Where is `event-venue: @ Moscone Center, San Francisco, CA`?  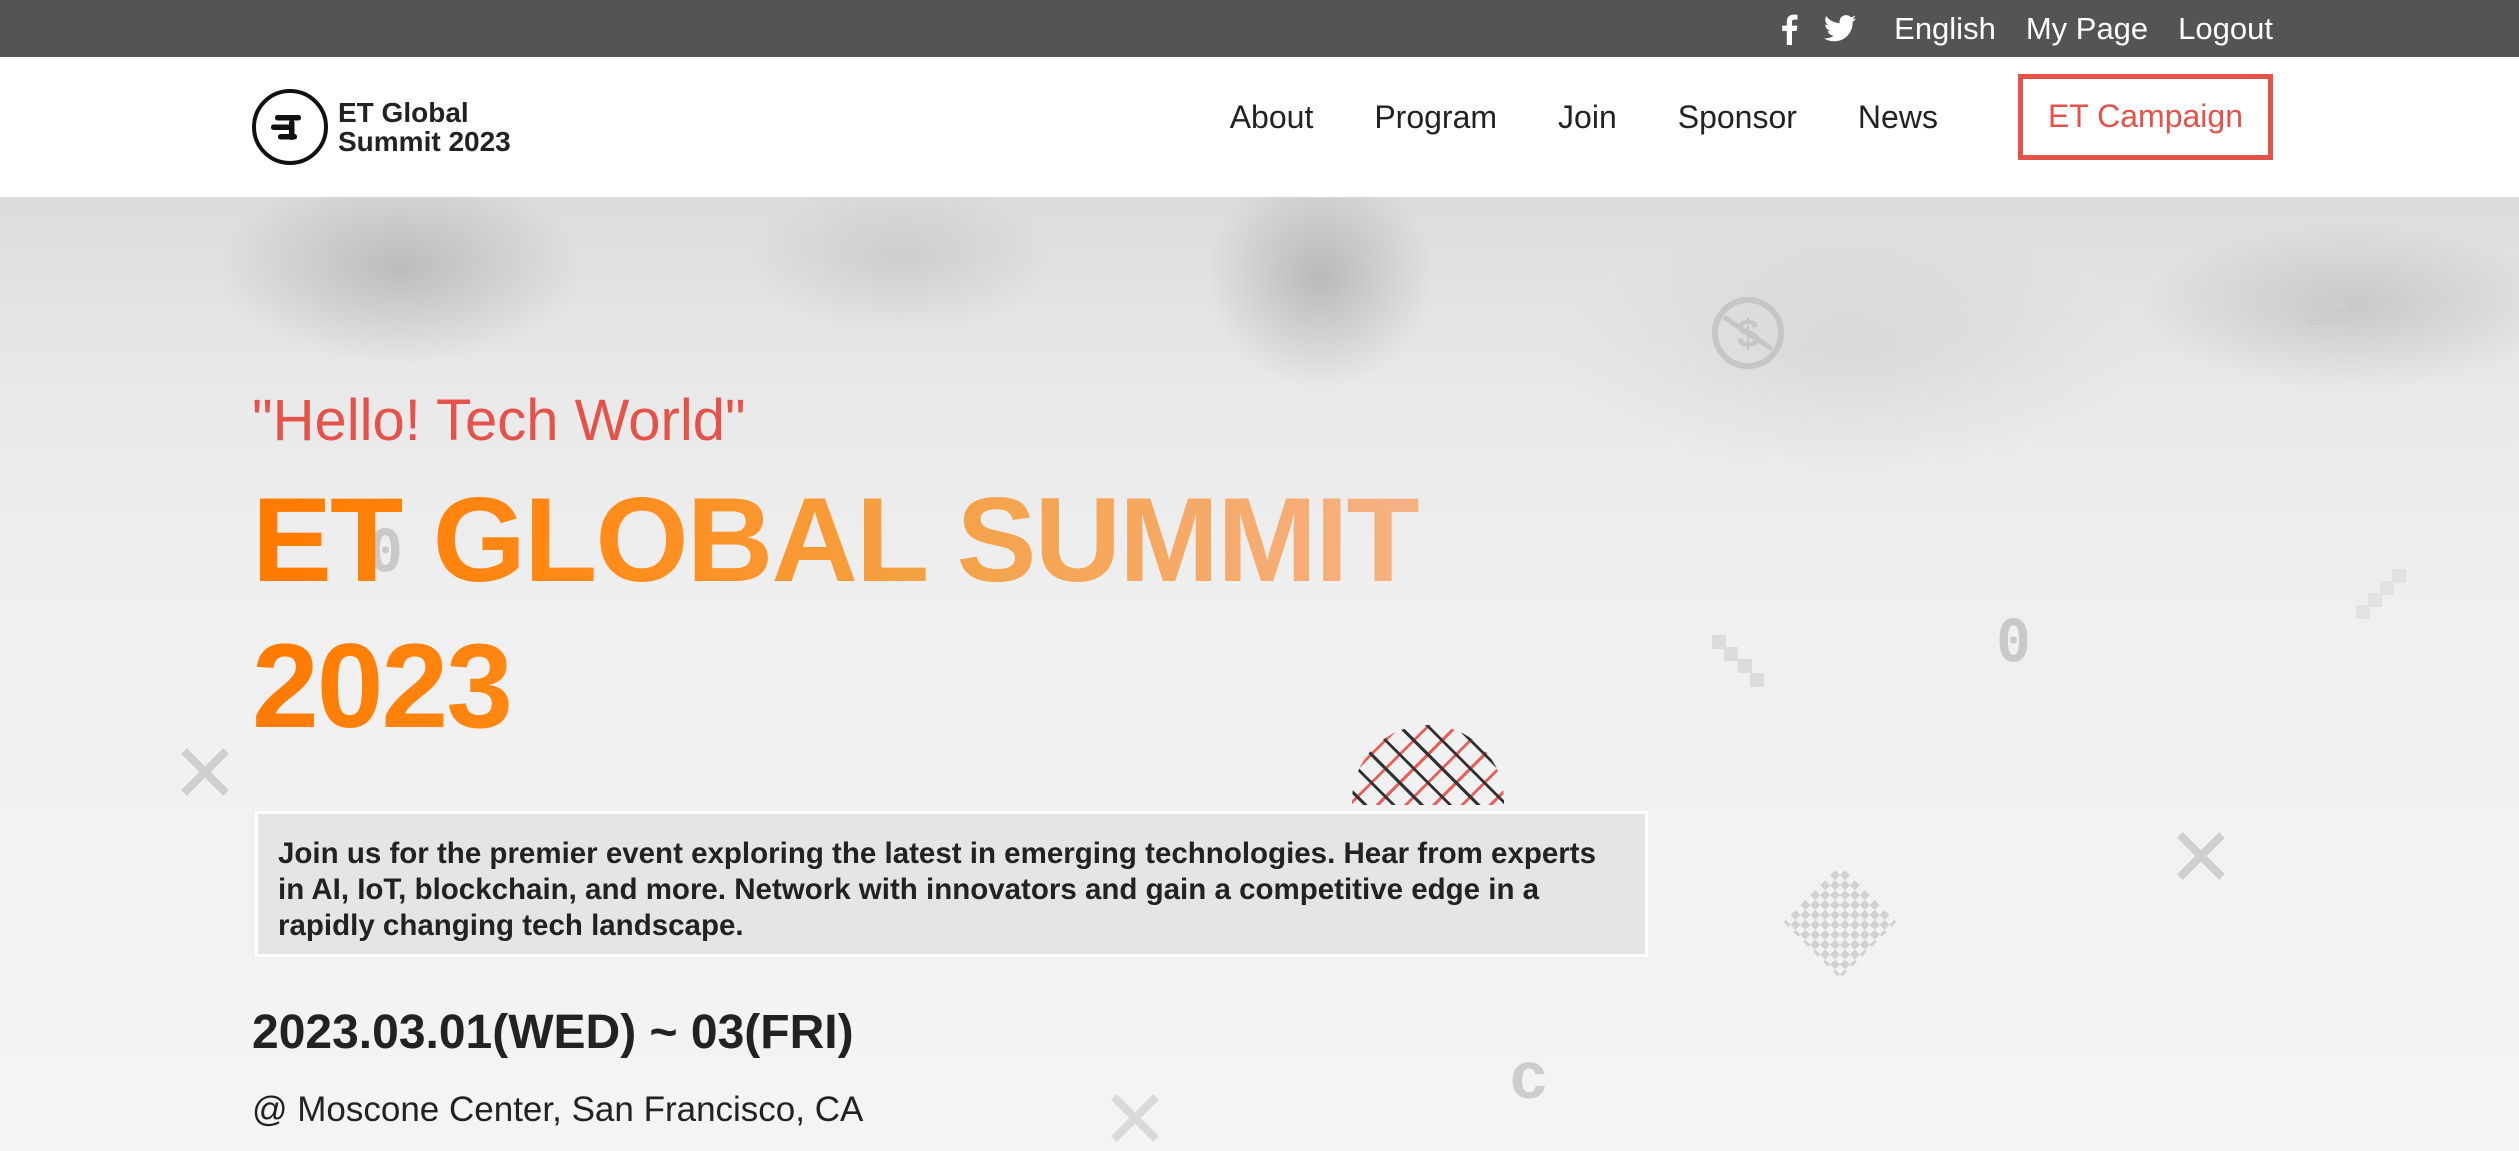
event-venue: @ Moscone Center, San Francisco, CA is located at coordinates (558, 1109).